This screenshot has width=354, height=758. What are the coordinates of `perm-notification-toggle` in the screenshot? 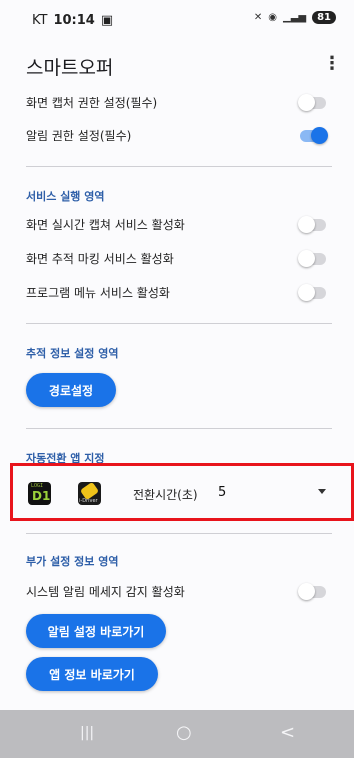 It's located at (314, 135).